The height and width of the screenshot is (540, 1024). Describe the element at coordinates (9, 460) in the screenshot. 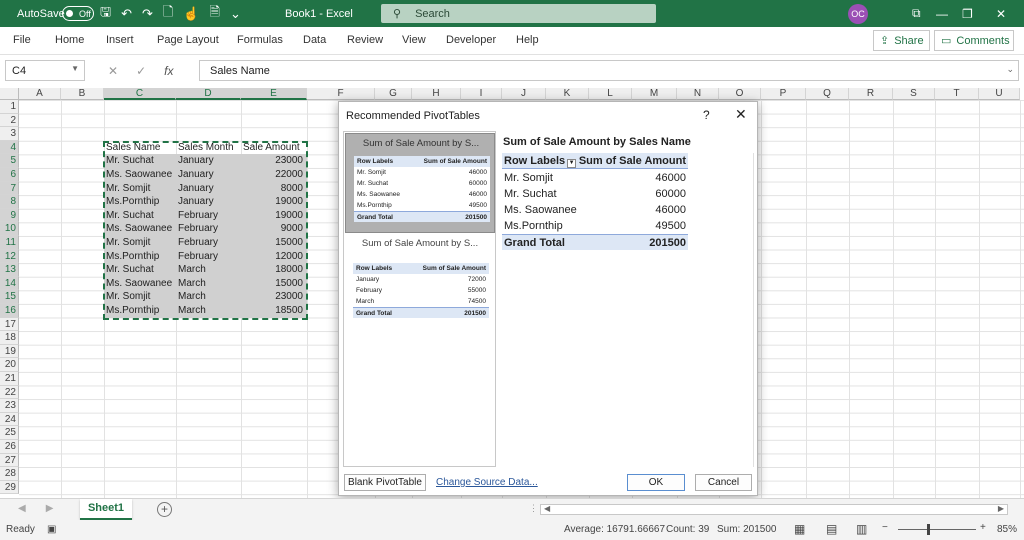

I see `row-header: 27` at that location.